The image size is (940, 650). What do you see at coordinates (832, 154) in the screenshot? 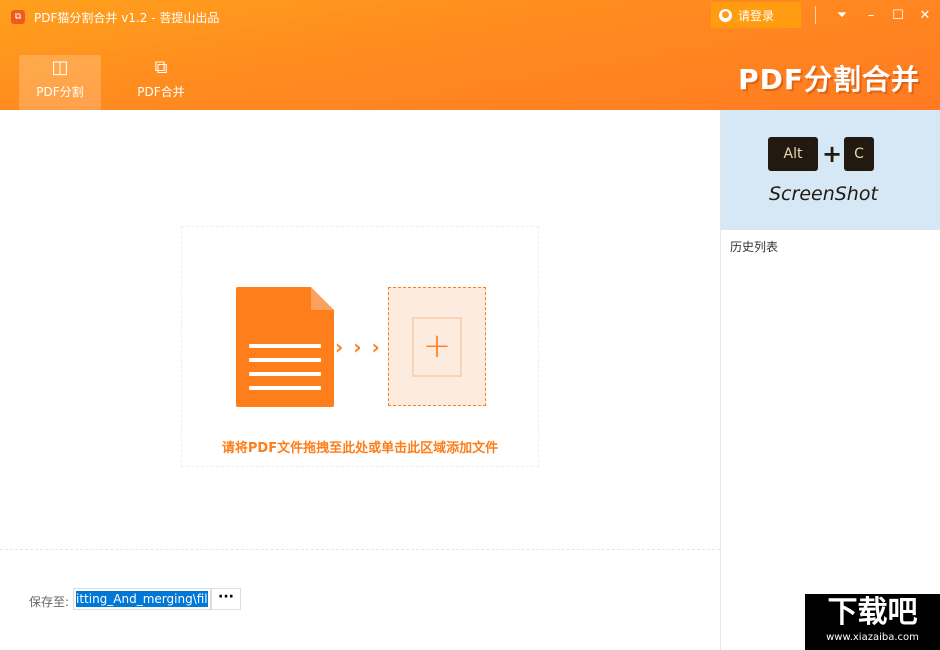
I see `plus-sign: +` at bounding box center [832, 154].